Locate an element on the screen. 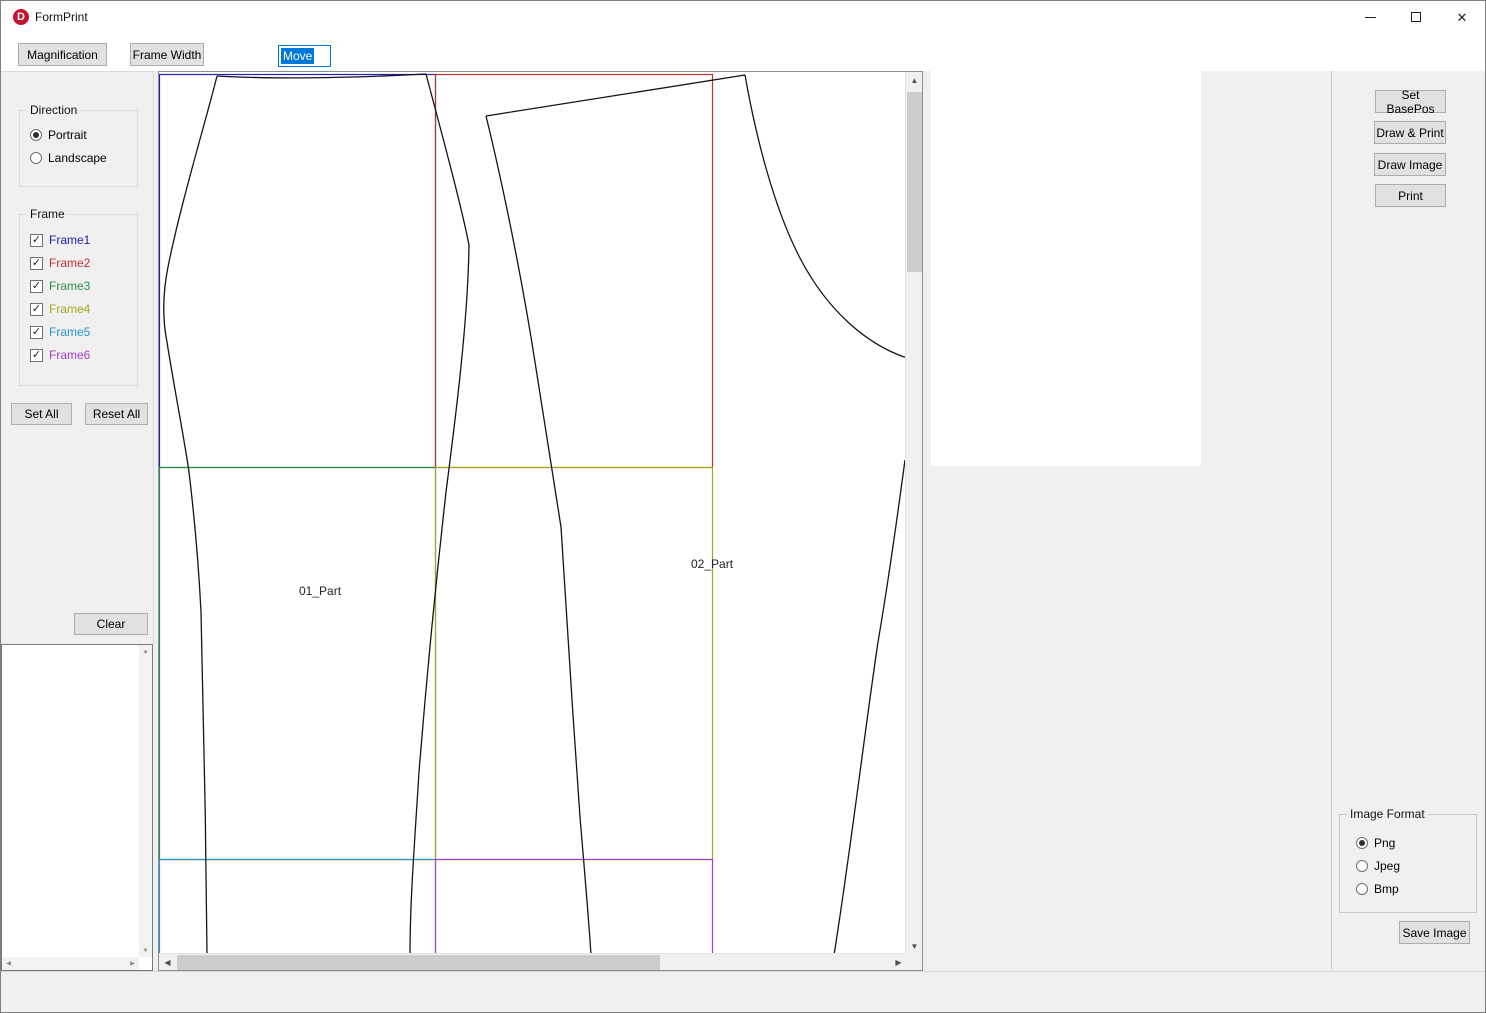 This screenshot has height=1013, width=1486. move-input: Move is located at coordinates (304, 56).